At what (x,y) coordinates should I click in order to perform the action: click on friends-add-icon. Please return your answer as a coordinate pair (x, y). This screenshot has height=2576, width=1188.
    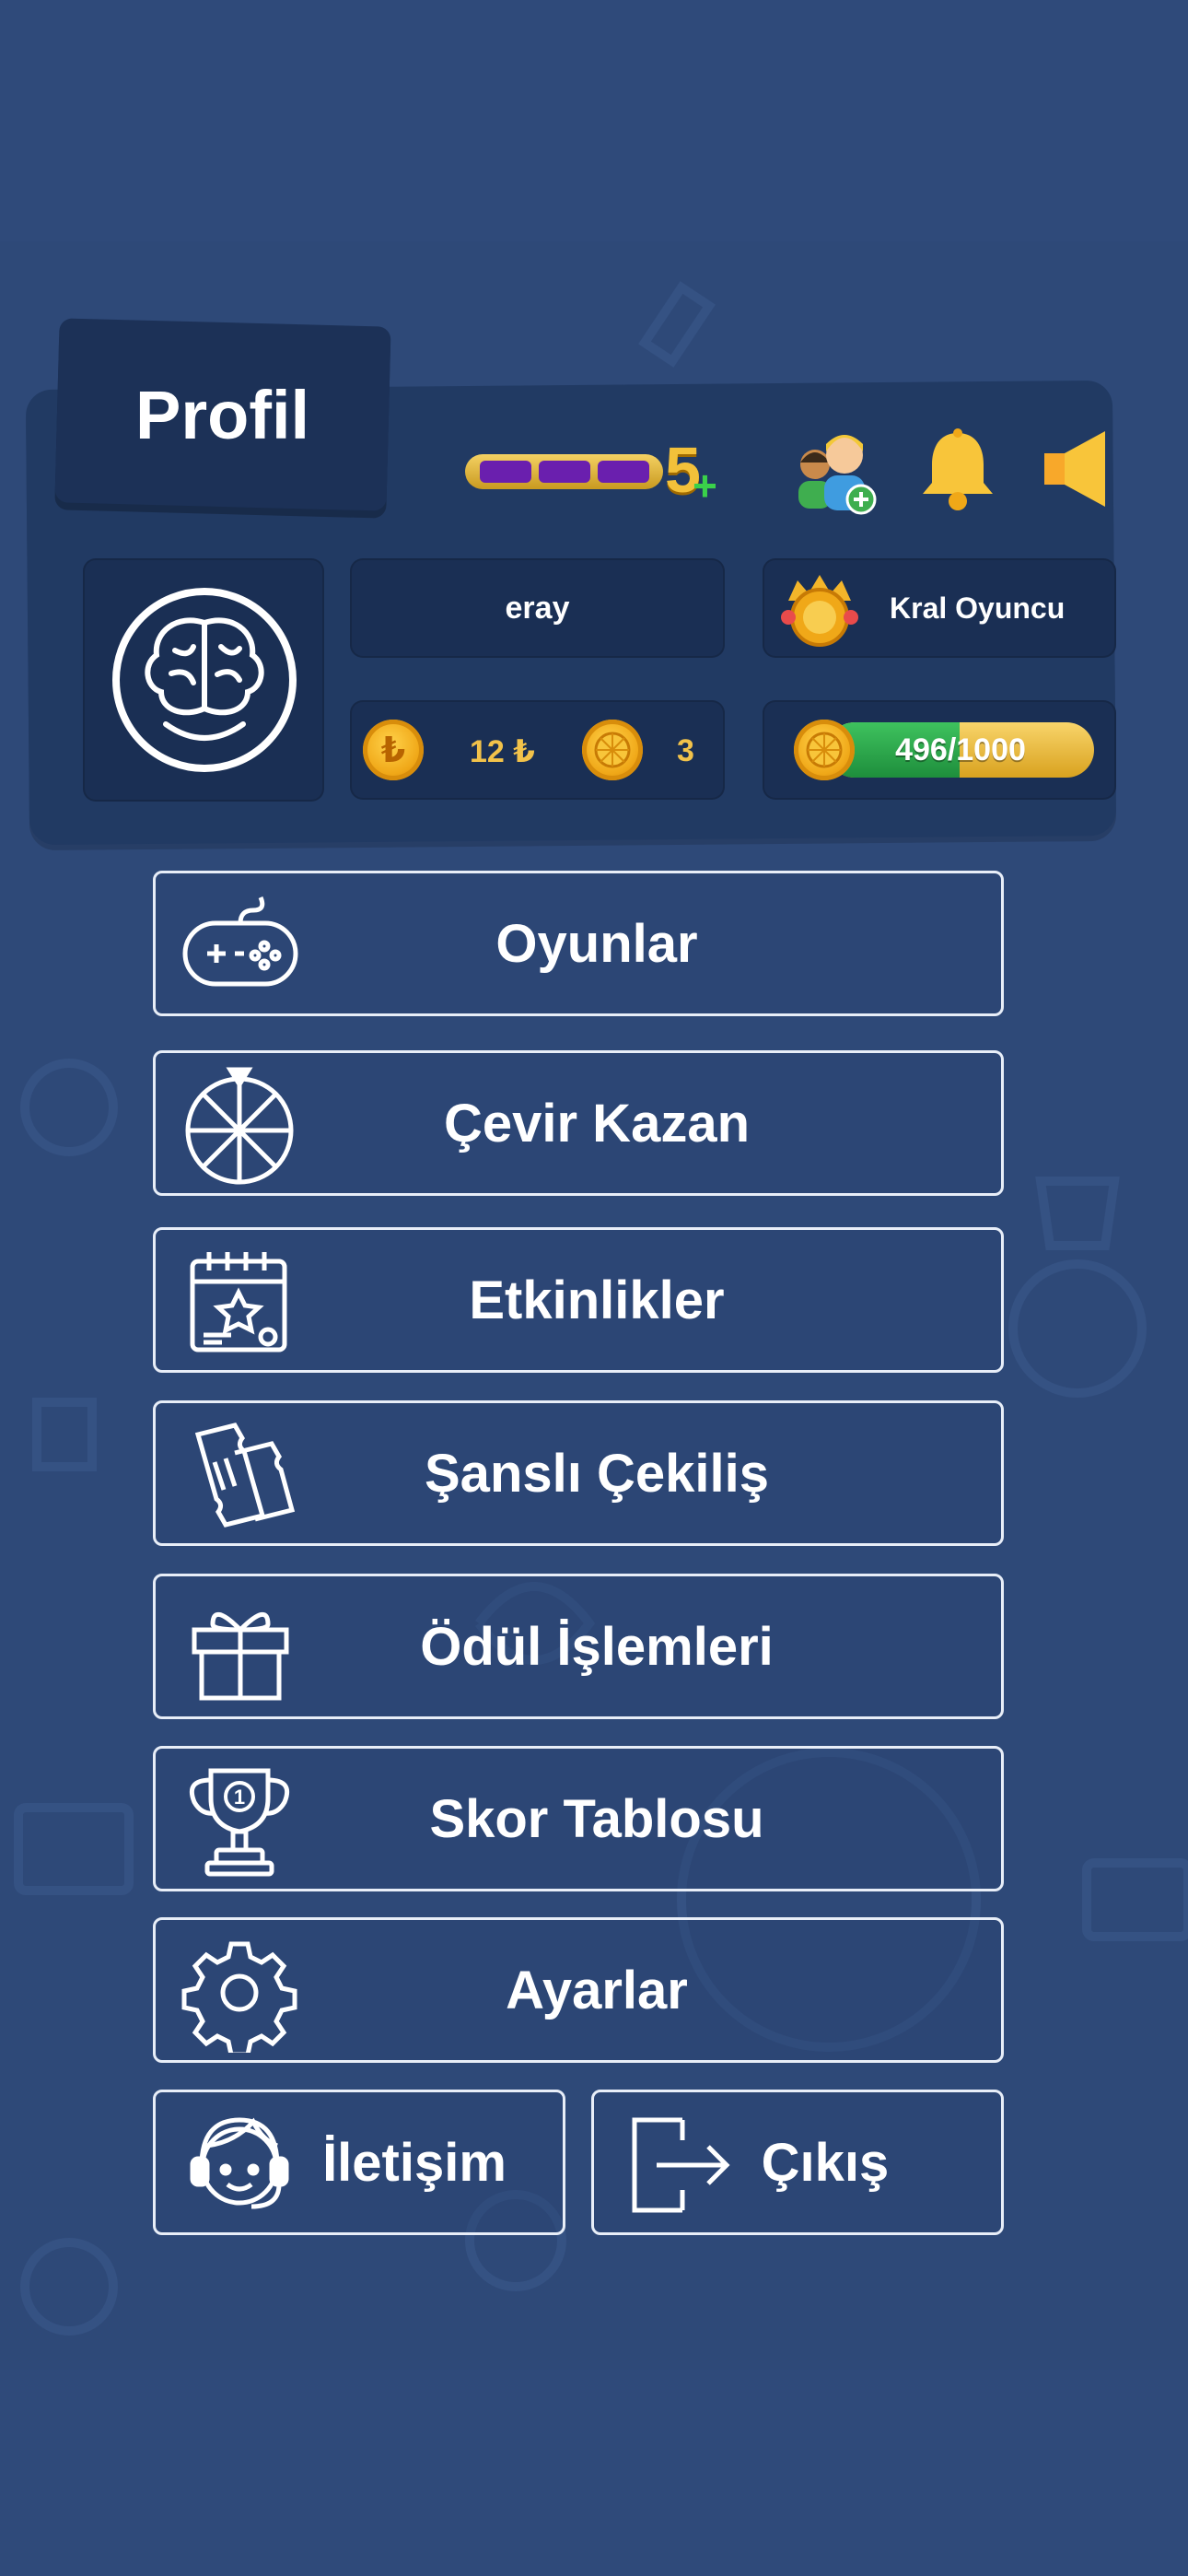
    Looking at the image, I should click on (833, 472).